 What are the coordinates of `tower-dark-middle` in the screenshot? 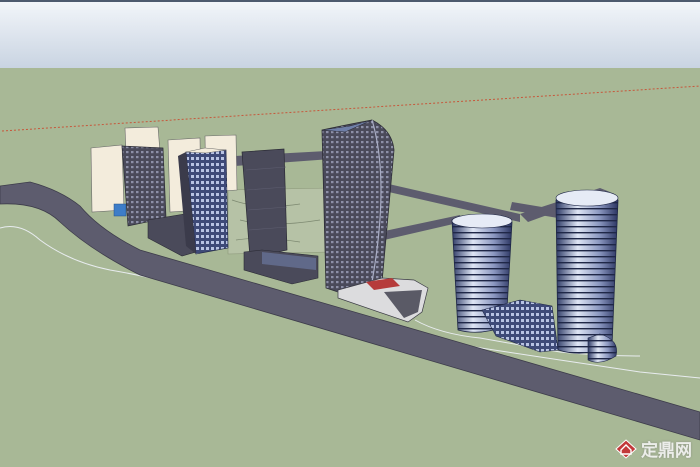 It's located at (264, 203).